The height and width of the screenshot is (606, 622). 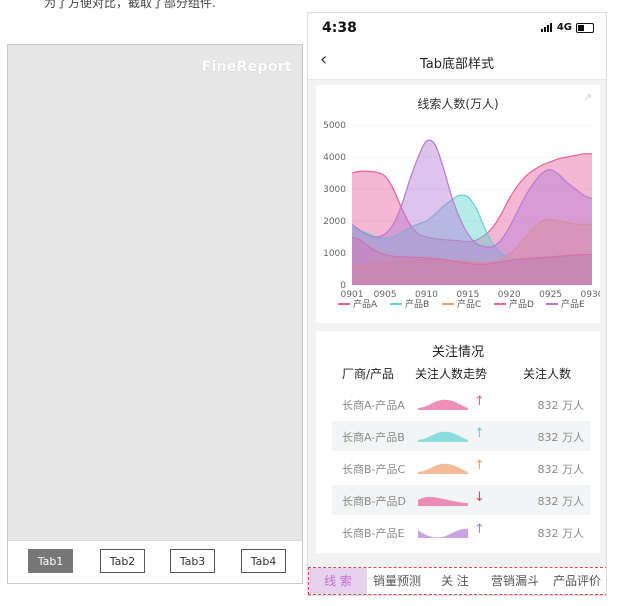 What do you see at coordinates (385, 295) in the screenshot?
I see `x-tick-label: 0905` at bounding box center [385, 295].